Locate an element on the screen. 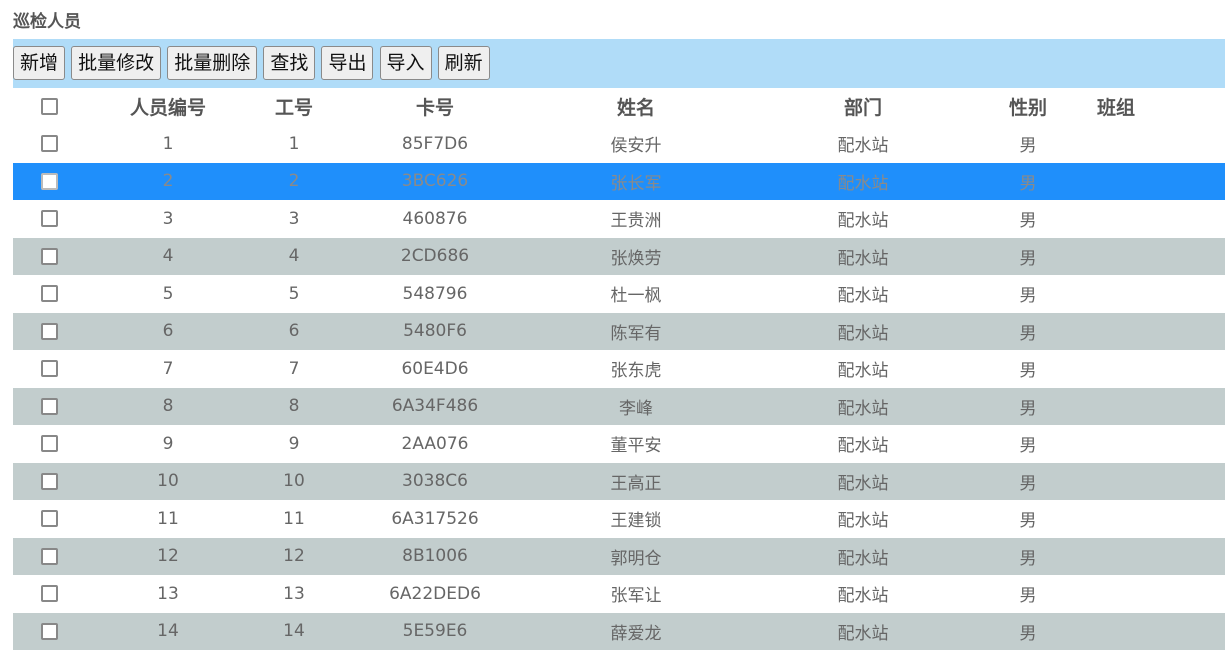 This screenshot has width=1225, height=650. cell-employee-no: 4 is located at coordinates (294, 257).